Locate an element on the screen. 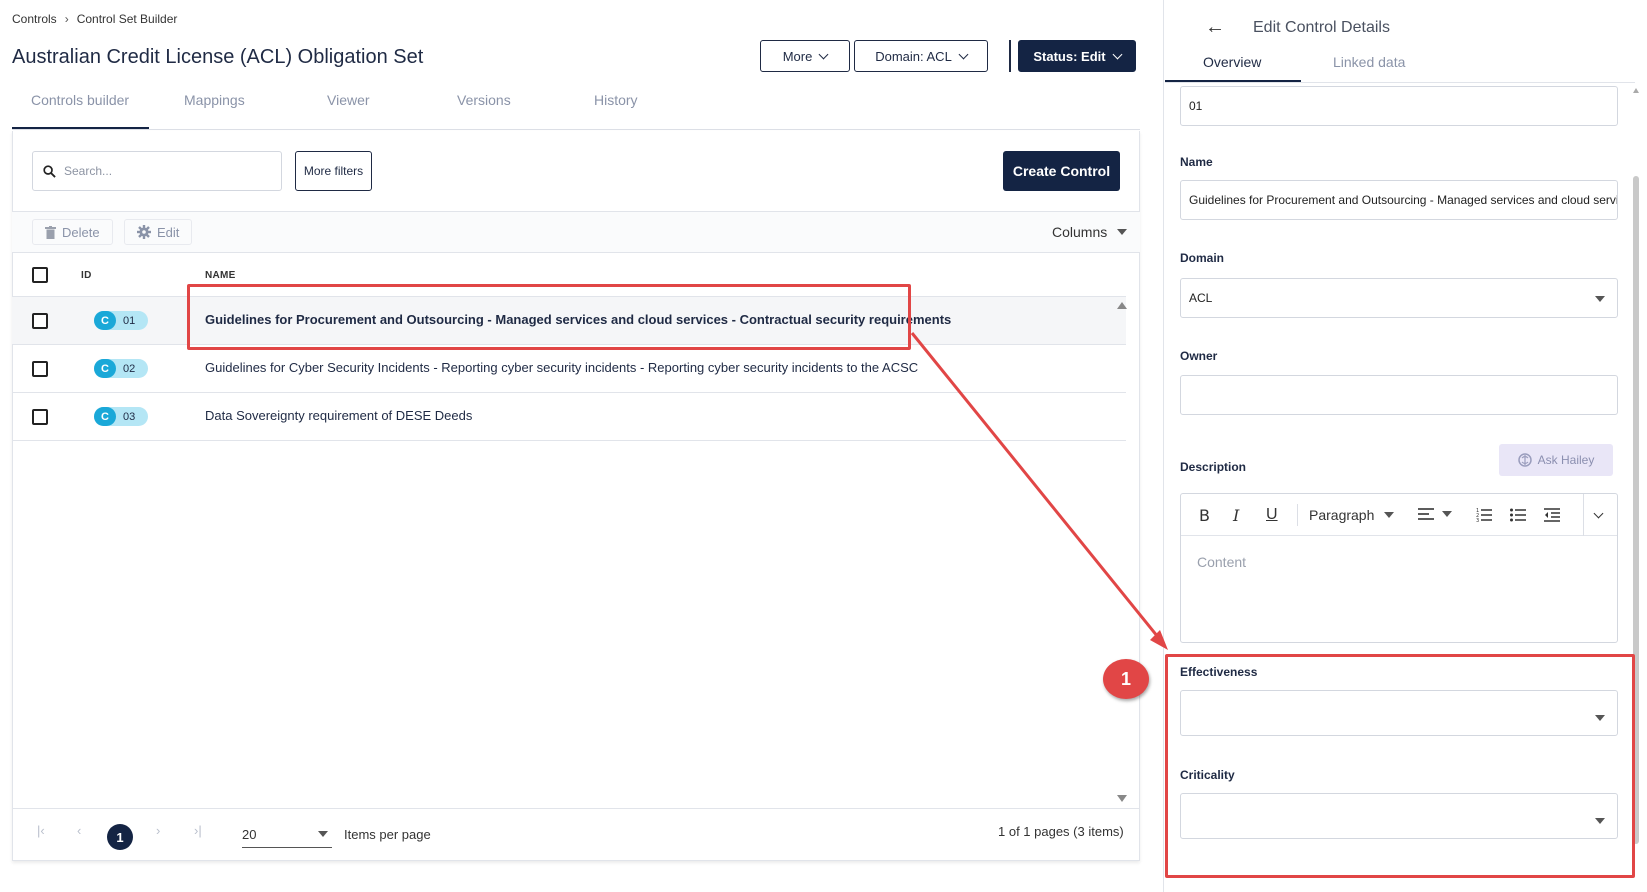  breadcrumb-current: Control Set Builder is located at coordinates (127, 19).